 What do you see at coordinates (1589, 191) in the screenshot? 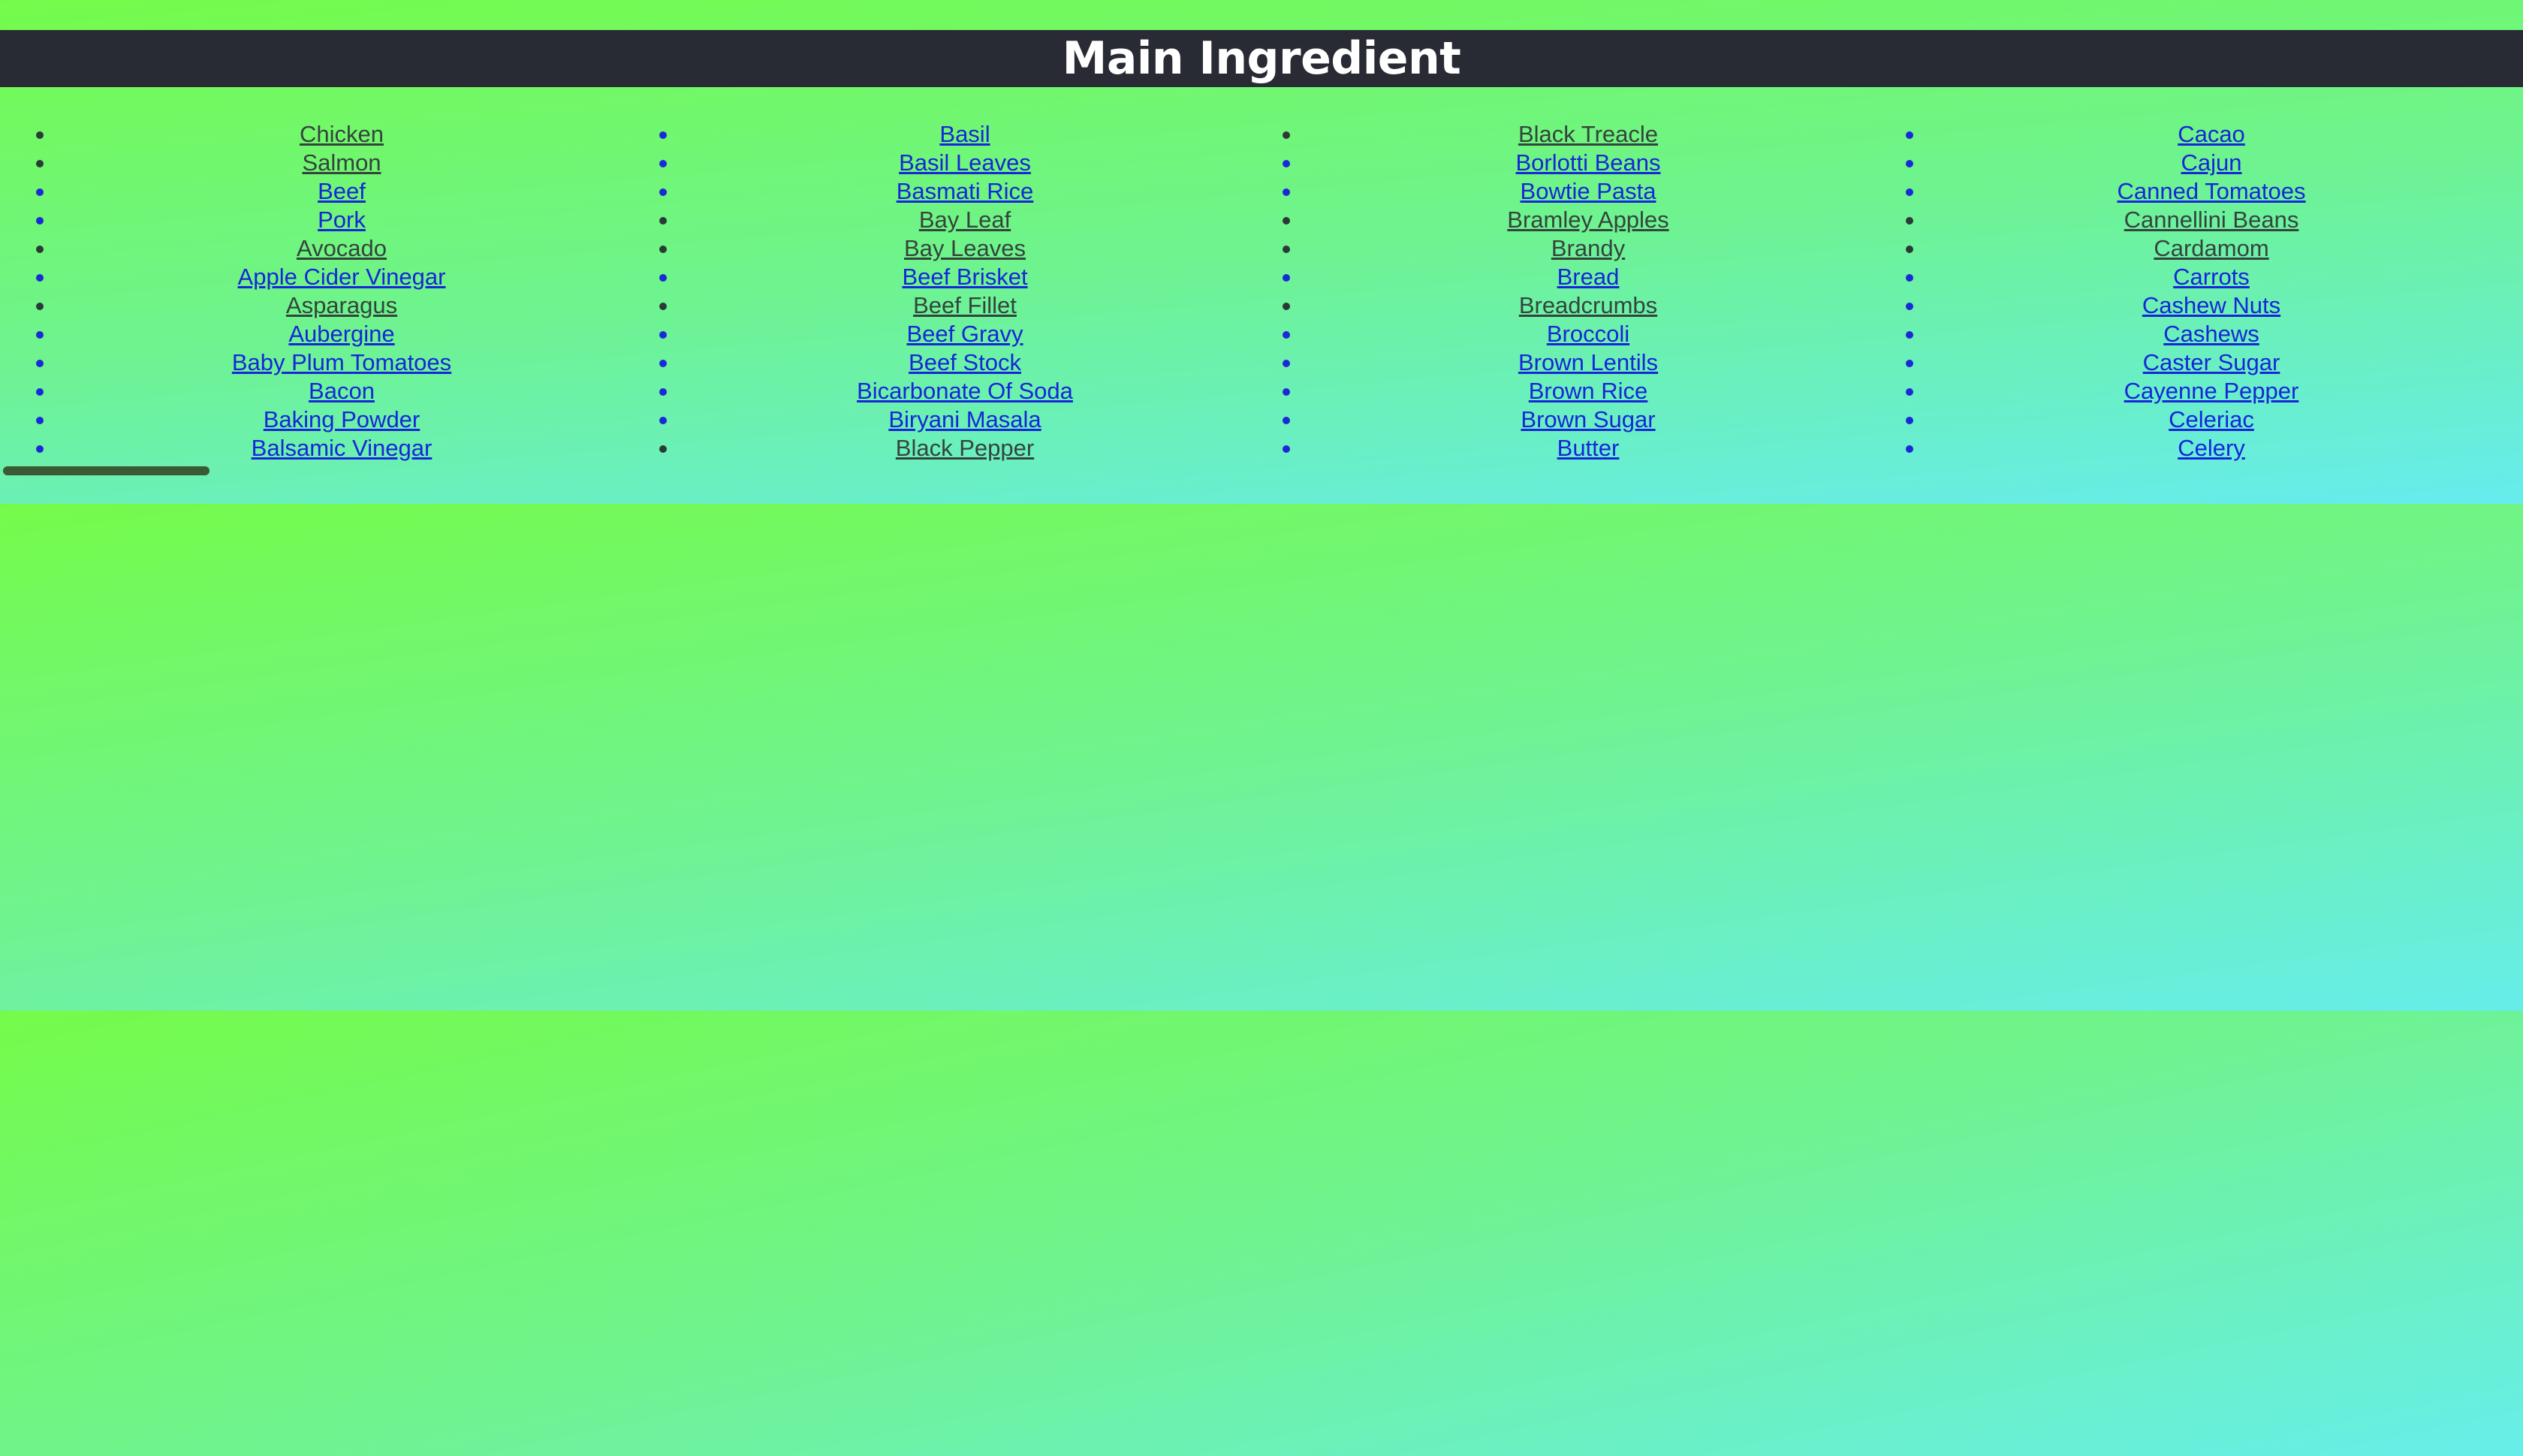
I see `ingredient-link: Bowtie Pasta` at bounding box center [1589, 191].